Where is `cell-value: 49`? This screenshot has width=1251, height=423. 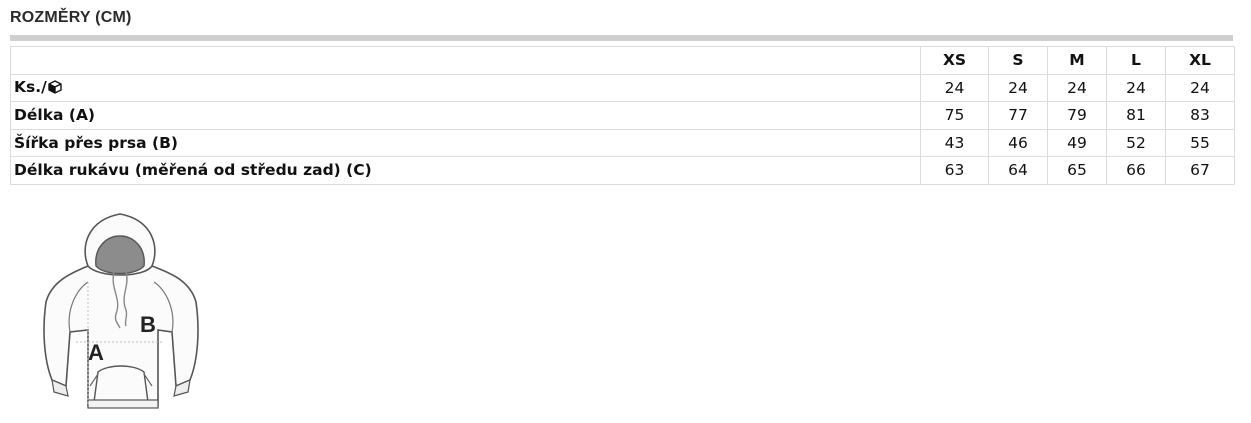
cell-value: 49 is located at coordinates (1077, 142).